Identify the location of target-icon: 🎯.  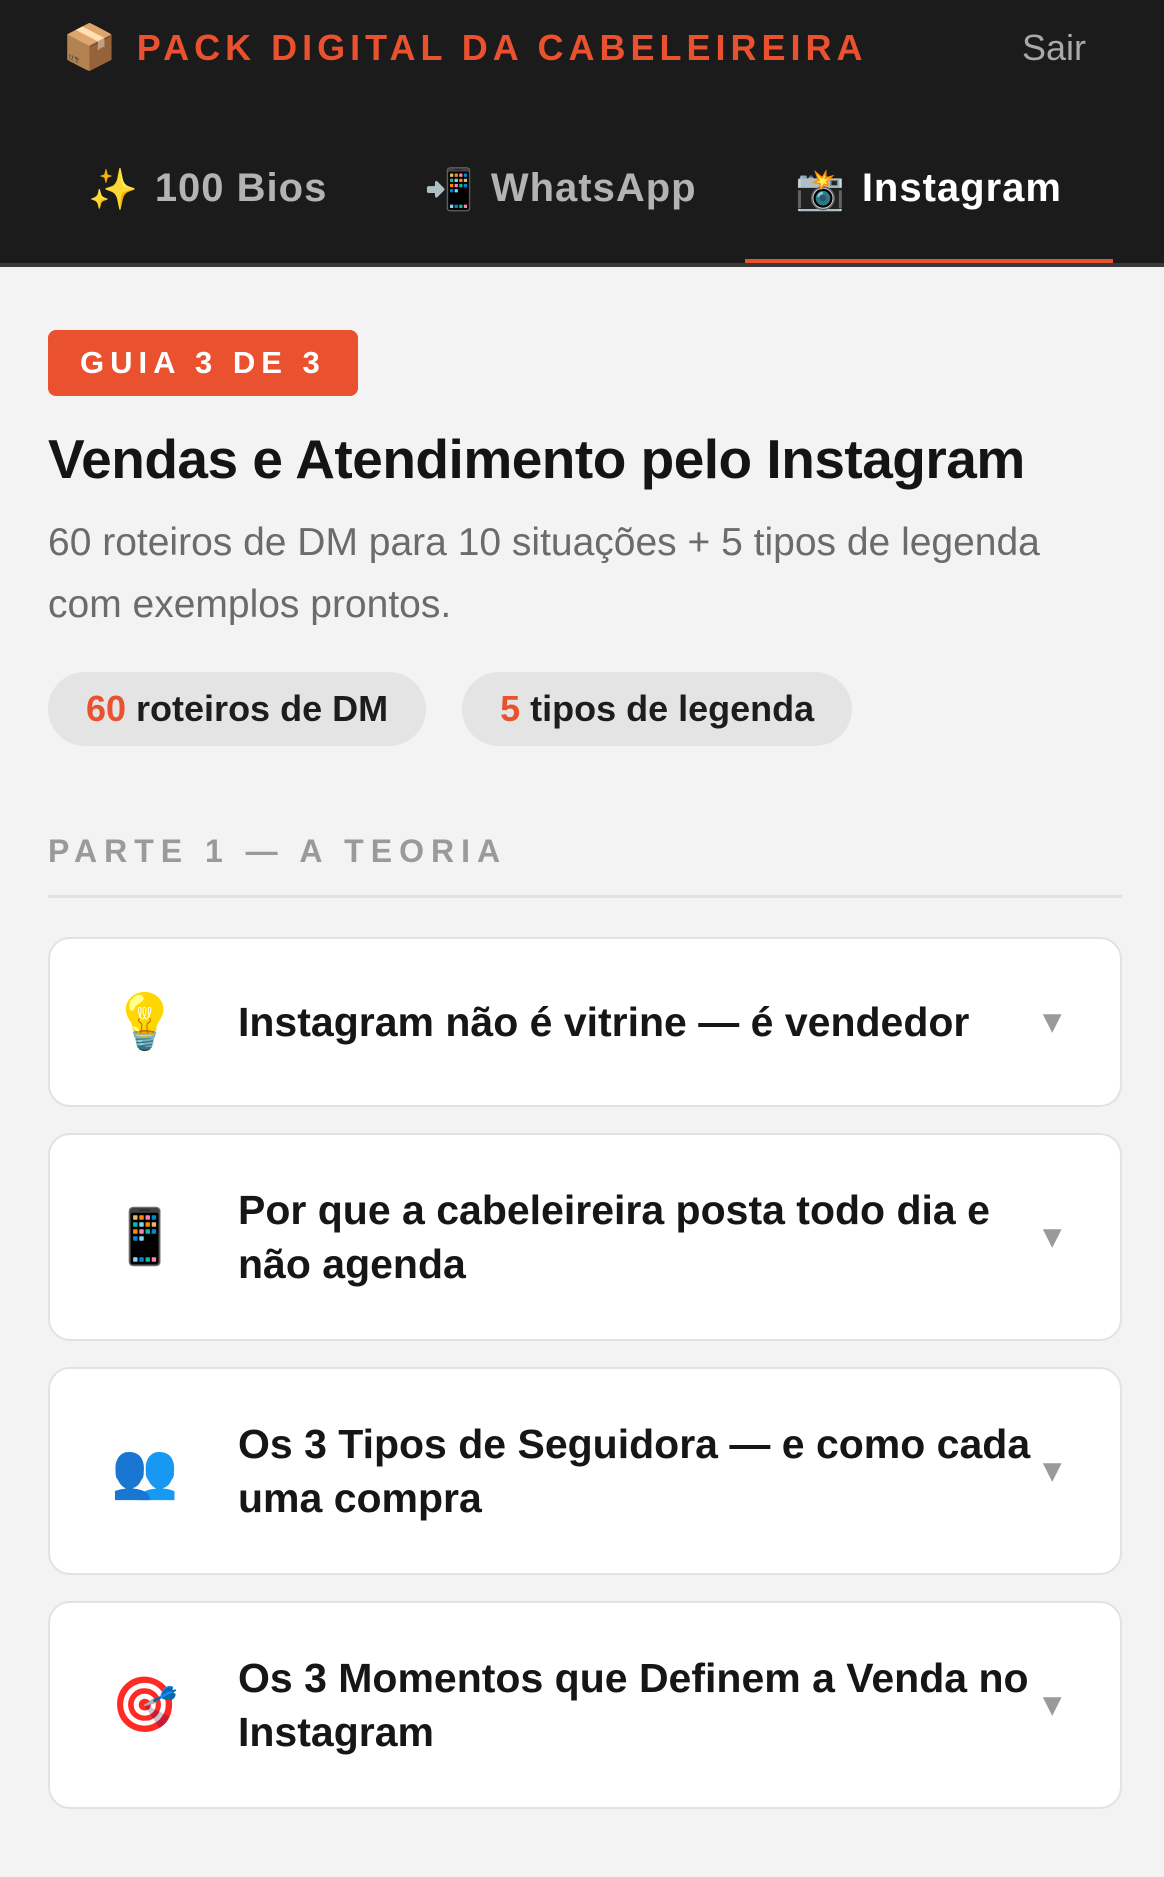
(145, 1704).